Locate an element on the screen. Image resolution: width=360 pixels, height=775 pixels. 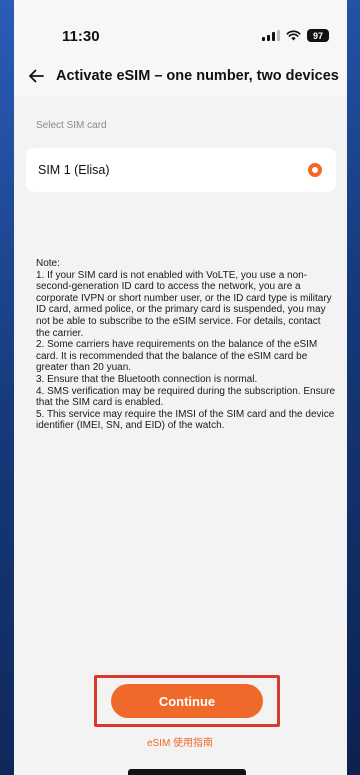
select-sim-label: Select SIM card is located at coordinates (71, 125).